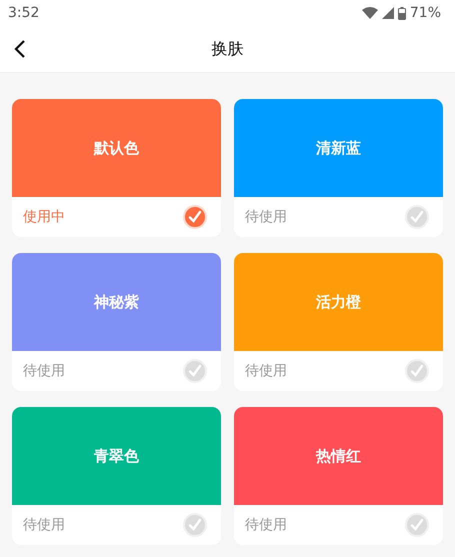  What do you see at coordinates (116, 302) in the screenshot?
I see `skin-name: 神秘紫` at bounding box center [116, 302].